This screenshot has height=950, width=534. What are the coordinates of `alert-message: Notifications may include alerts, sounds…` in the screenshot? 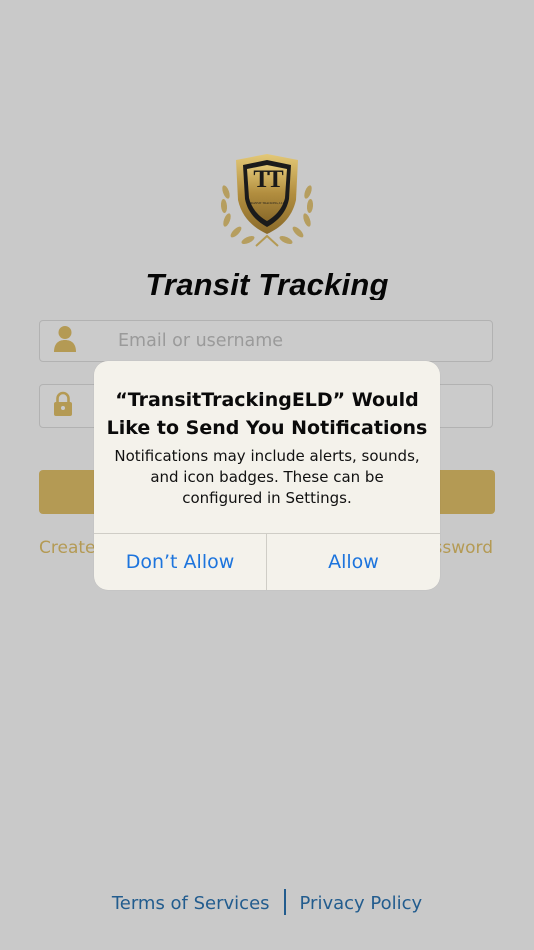 It's located at (267, 477).